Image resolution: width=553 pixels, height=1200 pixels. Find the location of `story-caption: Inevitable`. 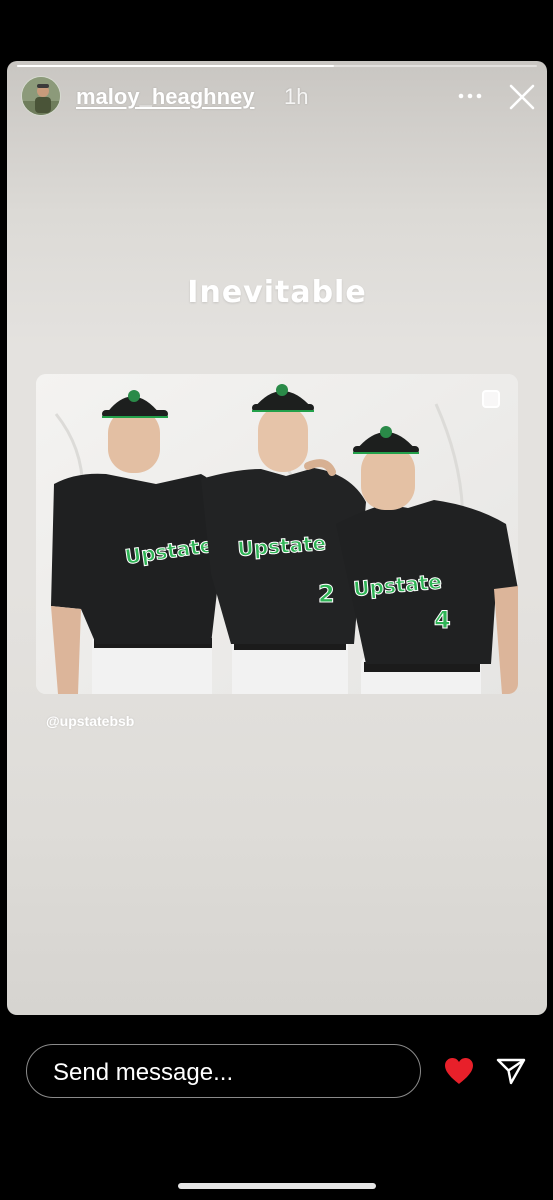

story-caption: Inevitable is located at coordinates (277, 292).